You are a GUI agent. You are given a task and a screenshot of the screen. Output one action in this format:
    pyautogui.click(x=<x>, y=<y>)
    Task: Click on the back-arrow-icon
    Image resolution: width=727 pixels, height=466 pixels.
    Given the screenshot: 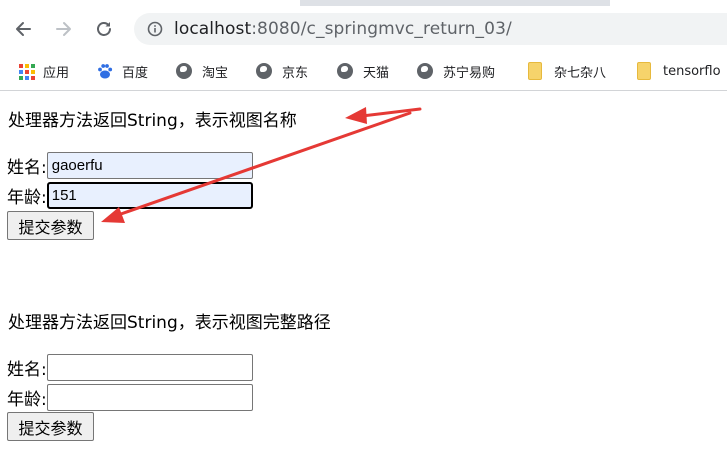 What is the action you would take?
    pyautogui.click(x=23, y=29)
    